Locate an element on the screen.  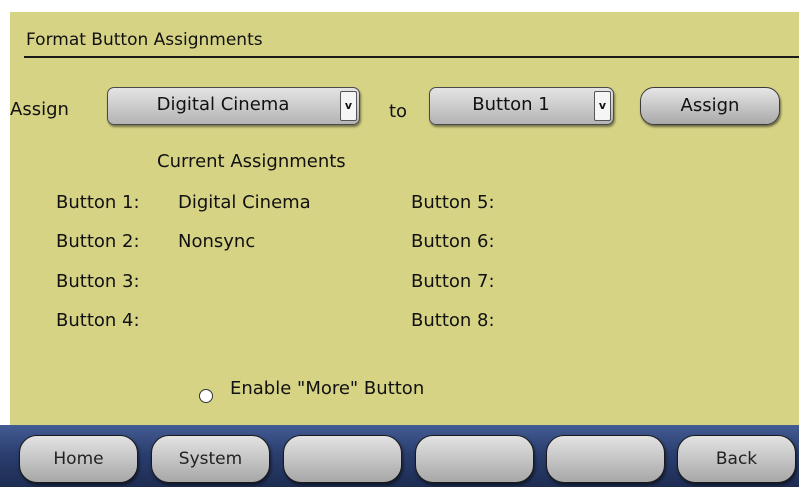
assignment-label: Button 7: is located at coordinates (453, 281).